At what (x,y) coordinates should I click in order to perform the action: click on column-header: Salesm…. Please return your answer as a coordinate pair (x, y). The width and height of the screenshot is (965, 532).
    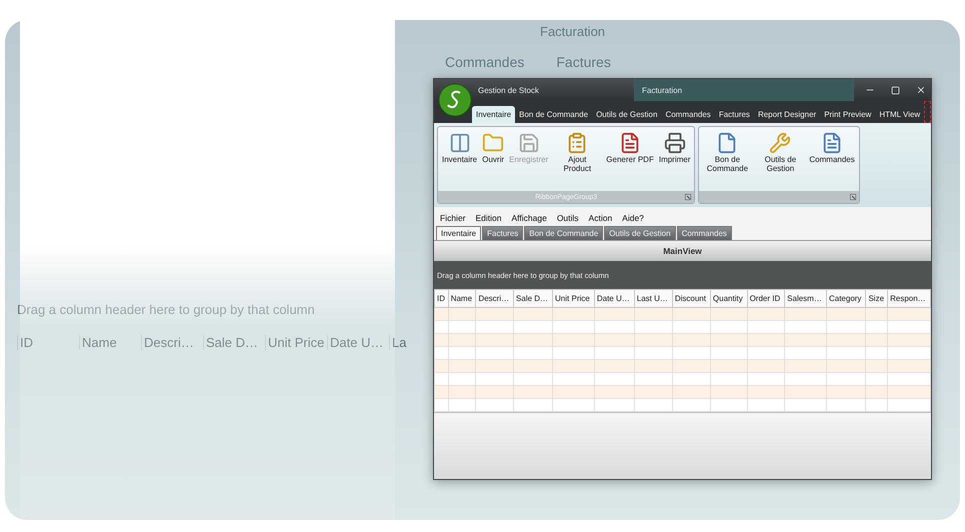
    Looking at the image, I should click on (805, 299).